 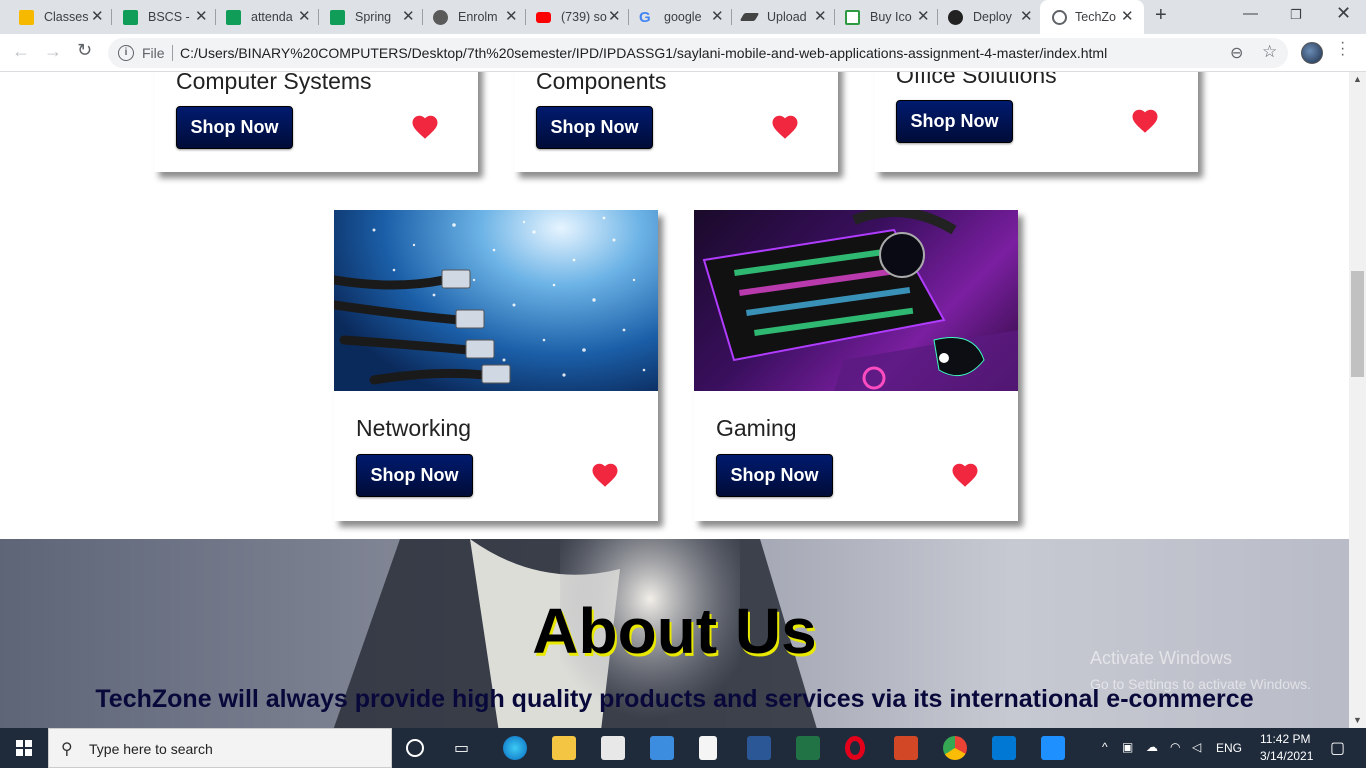 I want to click on edge-icon, so click(x=515, y=748).